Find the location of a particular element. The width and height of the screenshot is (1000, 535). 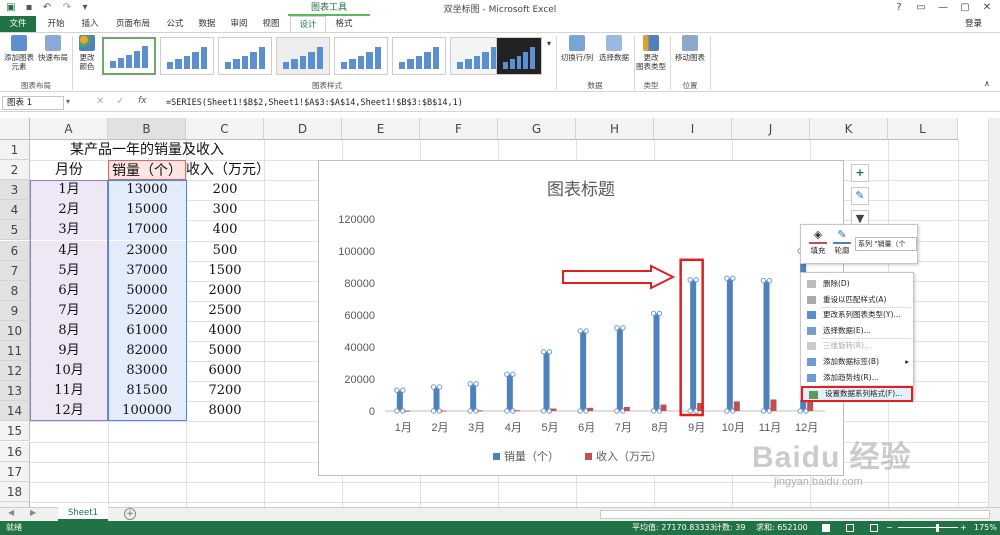

help-icon: ? is located at coordinates (899, 8).